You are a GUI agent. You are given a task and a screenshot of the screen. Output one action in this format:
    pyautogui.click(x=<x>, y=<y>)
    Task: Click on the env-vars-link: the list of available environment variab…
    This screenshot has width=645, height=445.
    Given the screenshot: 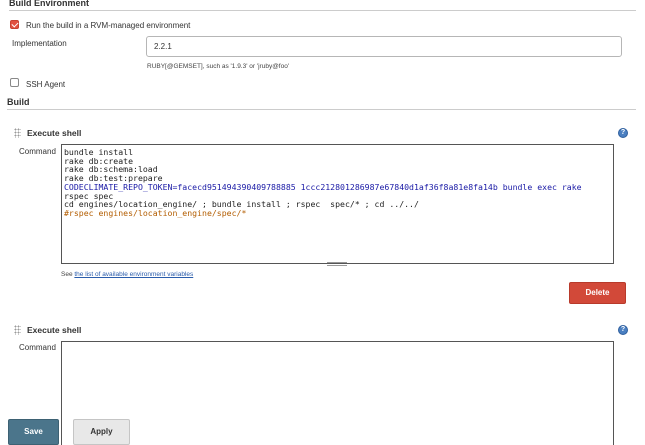 What is the action you would take?
    pyautogui.click(x=133, y=274)
    